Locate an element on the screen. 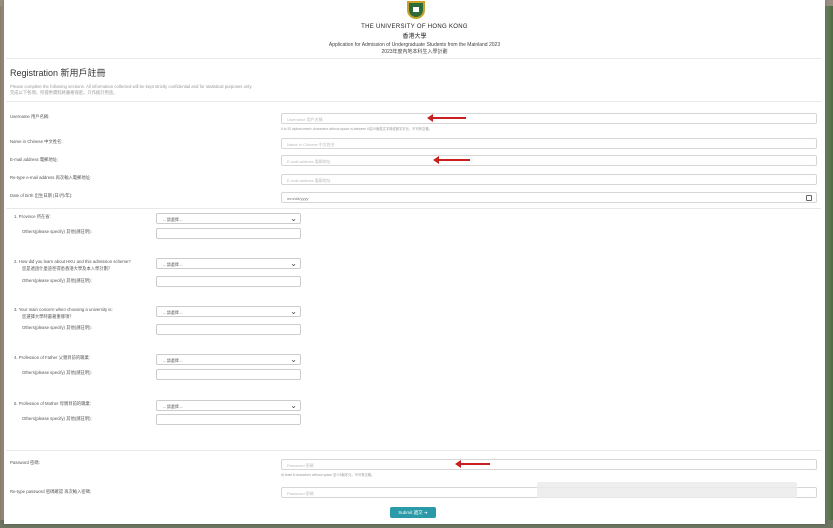 The image size is (833, 528). email-label: E-mail address 電郵地址: is located at coordinates (34, 159).